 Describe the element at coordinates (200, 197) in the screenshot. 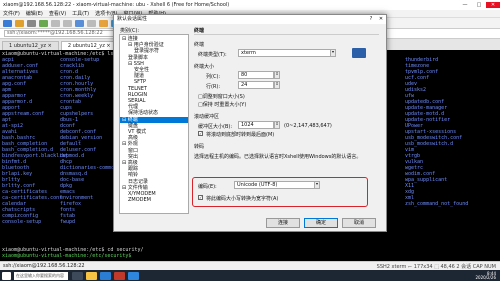

I see `wide-char-checkbox: ✓` at that location.